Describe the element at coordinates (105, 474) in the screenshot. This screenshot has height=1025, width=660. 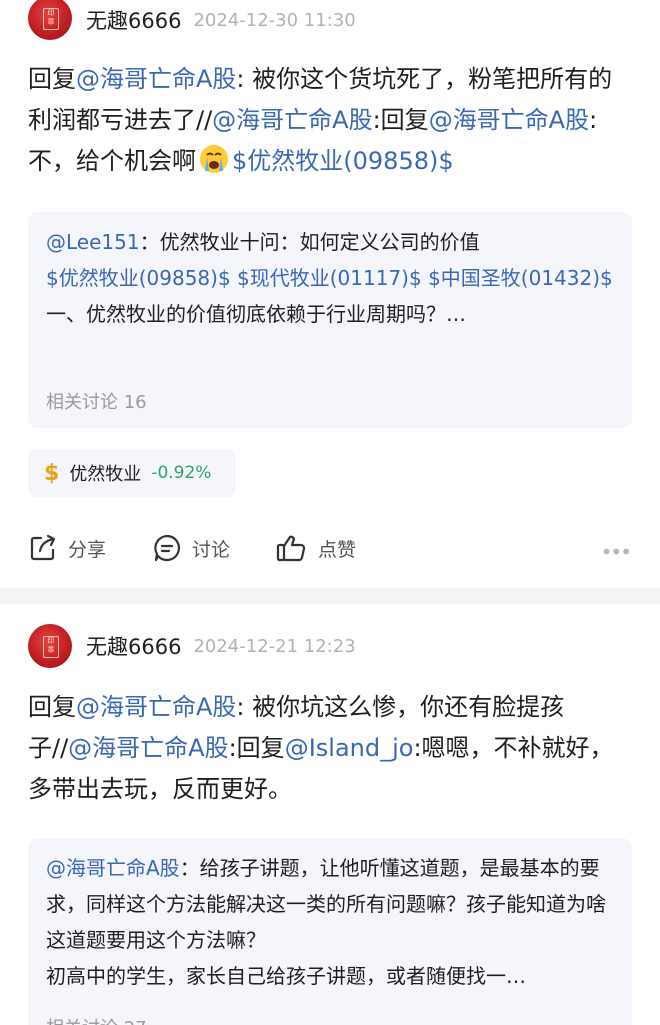
I see `stock-name: 优然牧业` at that location.